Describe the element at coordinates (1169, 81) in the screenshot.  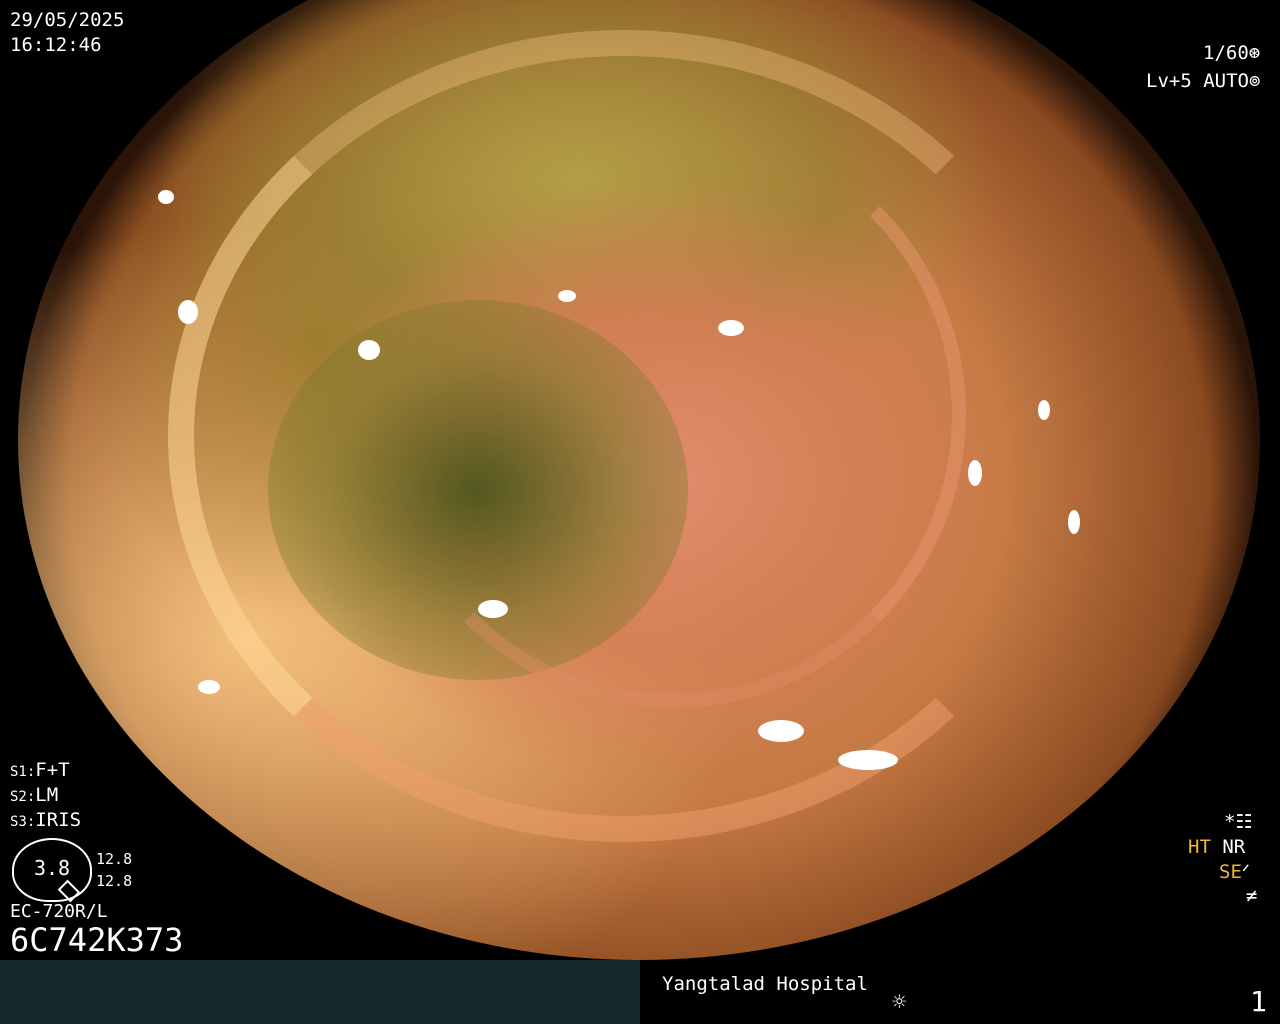
I see `exposure-level: Lv+5` at that location.